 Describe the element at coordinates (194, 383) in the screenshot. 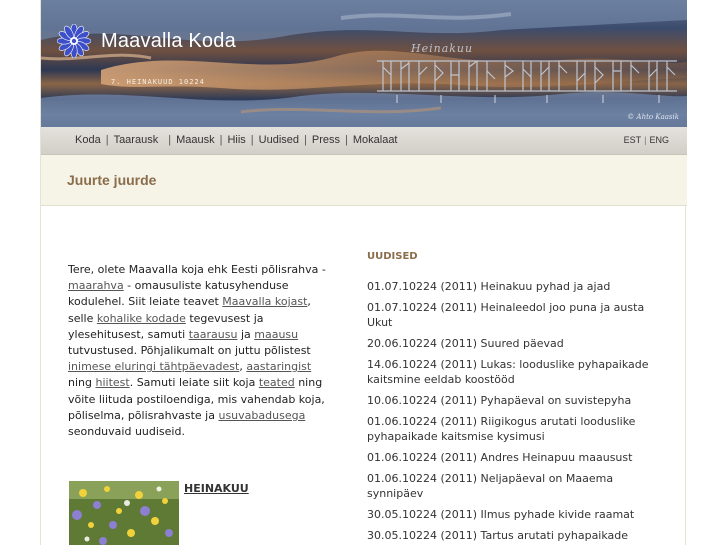

I see `intro-text-part: . Samuti leiate siit koja` at that location.